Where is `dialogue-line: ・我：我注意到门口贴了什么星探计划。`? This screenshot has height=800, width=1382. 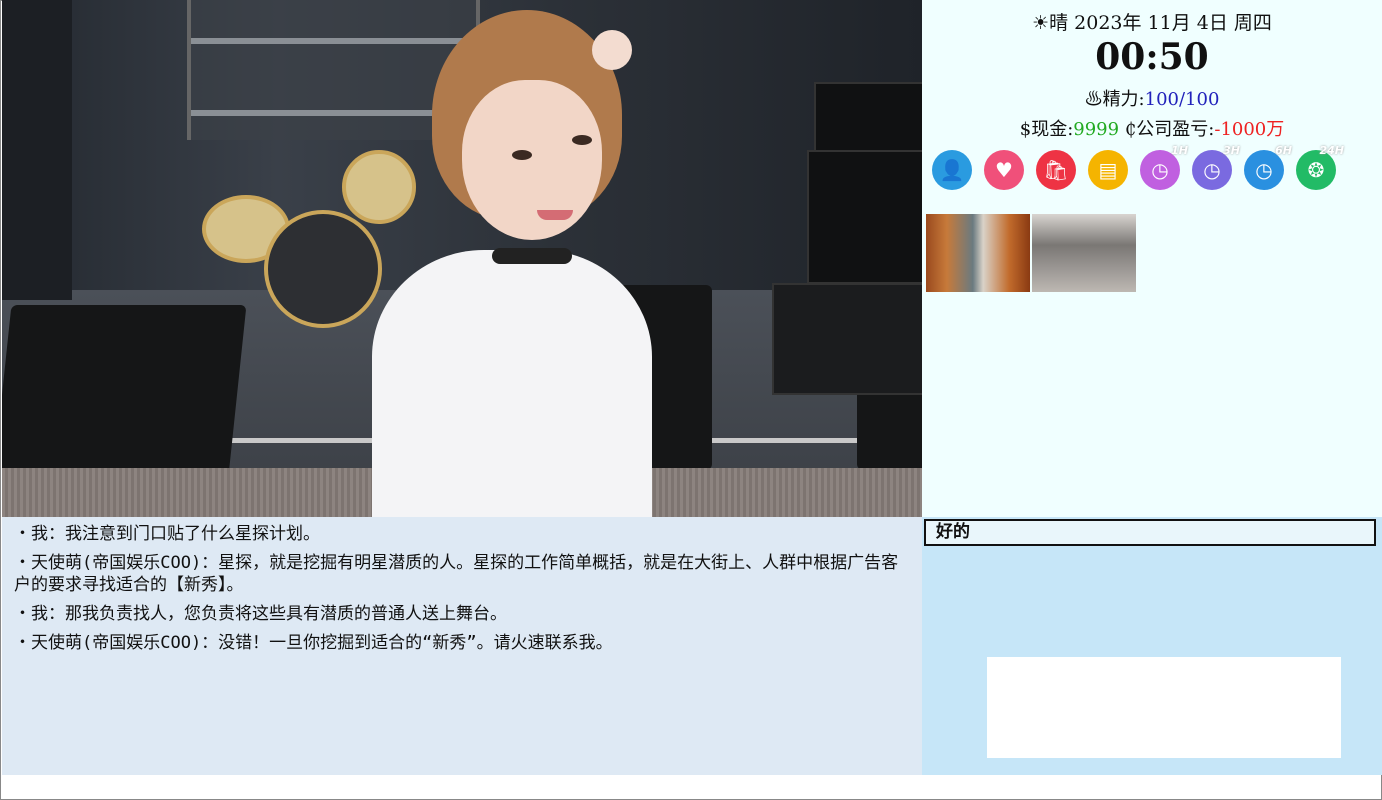 dialogue-line: ・我：我注意到门口贴了什么星探计划。 is located at coordinates (167, 534).